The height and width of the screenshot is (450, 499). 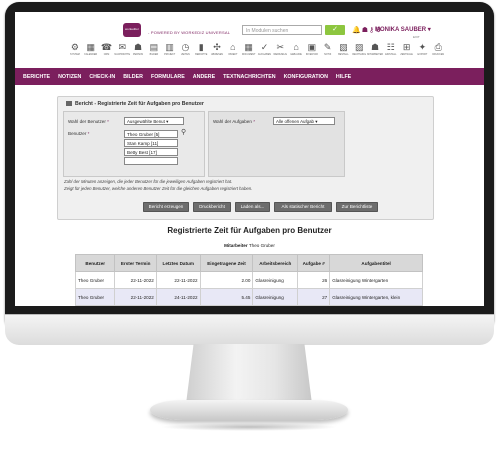 I want to click on module-icon-kalender: ▦ KALENDER, so click(x=91, y=53).